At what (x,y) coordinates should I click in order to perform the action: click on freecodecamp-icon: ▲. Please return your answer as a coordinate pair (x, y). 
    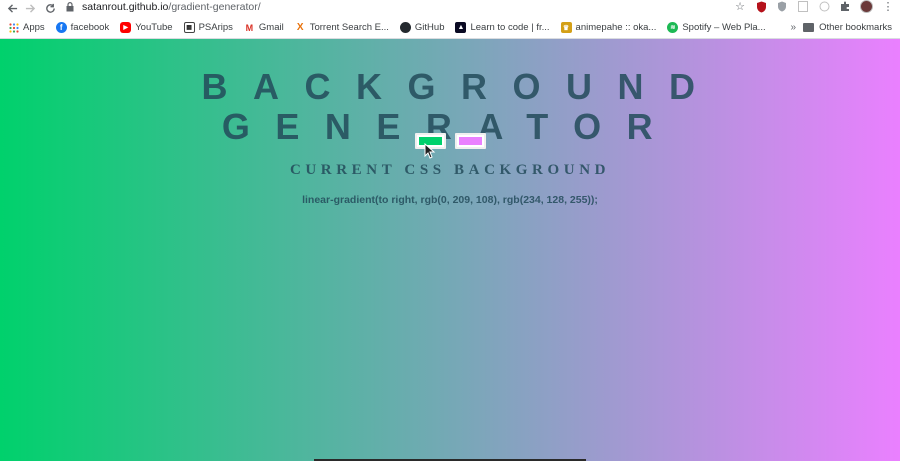
    Looking at the image, I should click on (461, 27).